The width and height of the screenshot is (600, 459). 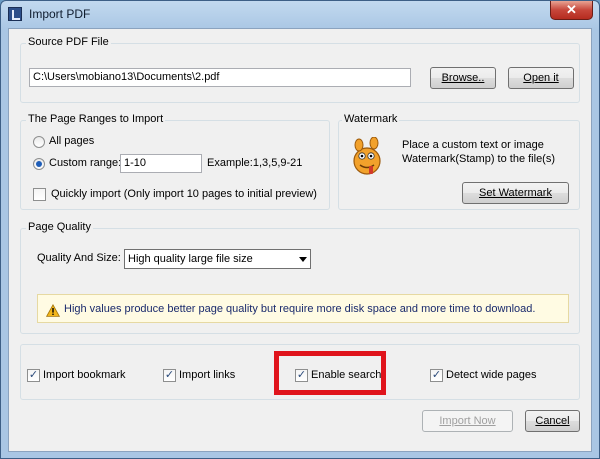 I want to click on import-now-button-label: Import Now, so click(x=467, y=421).